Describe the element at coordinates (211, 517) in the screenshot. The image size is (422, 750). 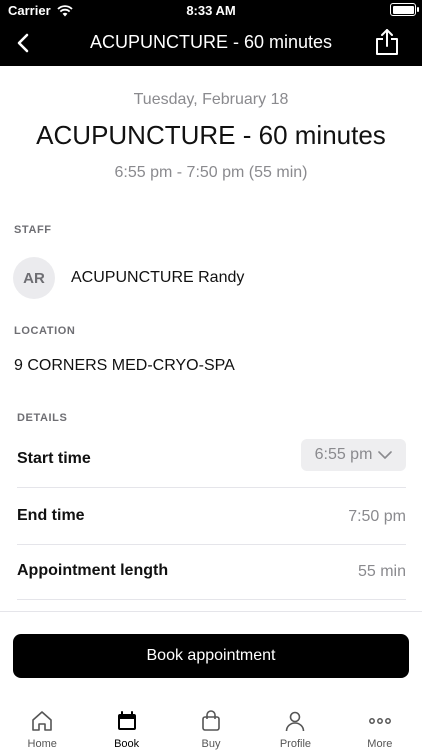
I see `end-time-row: End time 7:50 pm` at that location.